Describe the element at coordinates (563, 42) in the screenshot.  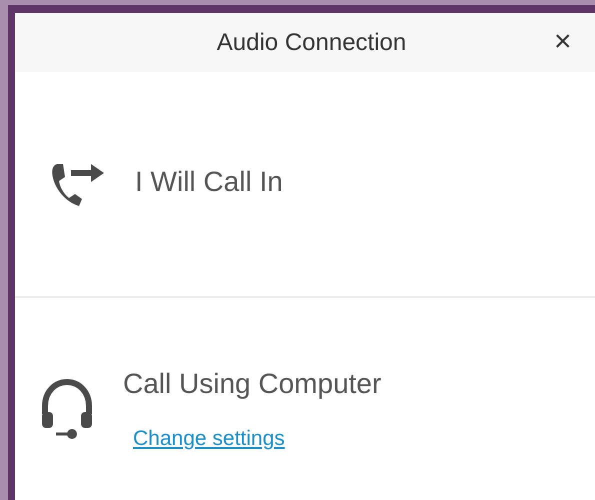
I see `close-button: ×` at that location.